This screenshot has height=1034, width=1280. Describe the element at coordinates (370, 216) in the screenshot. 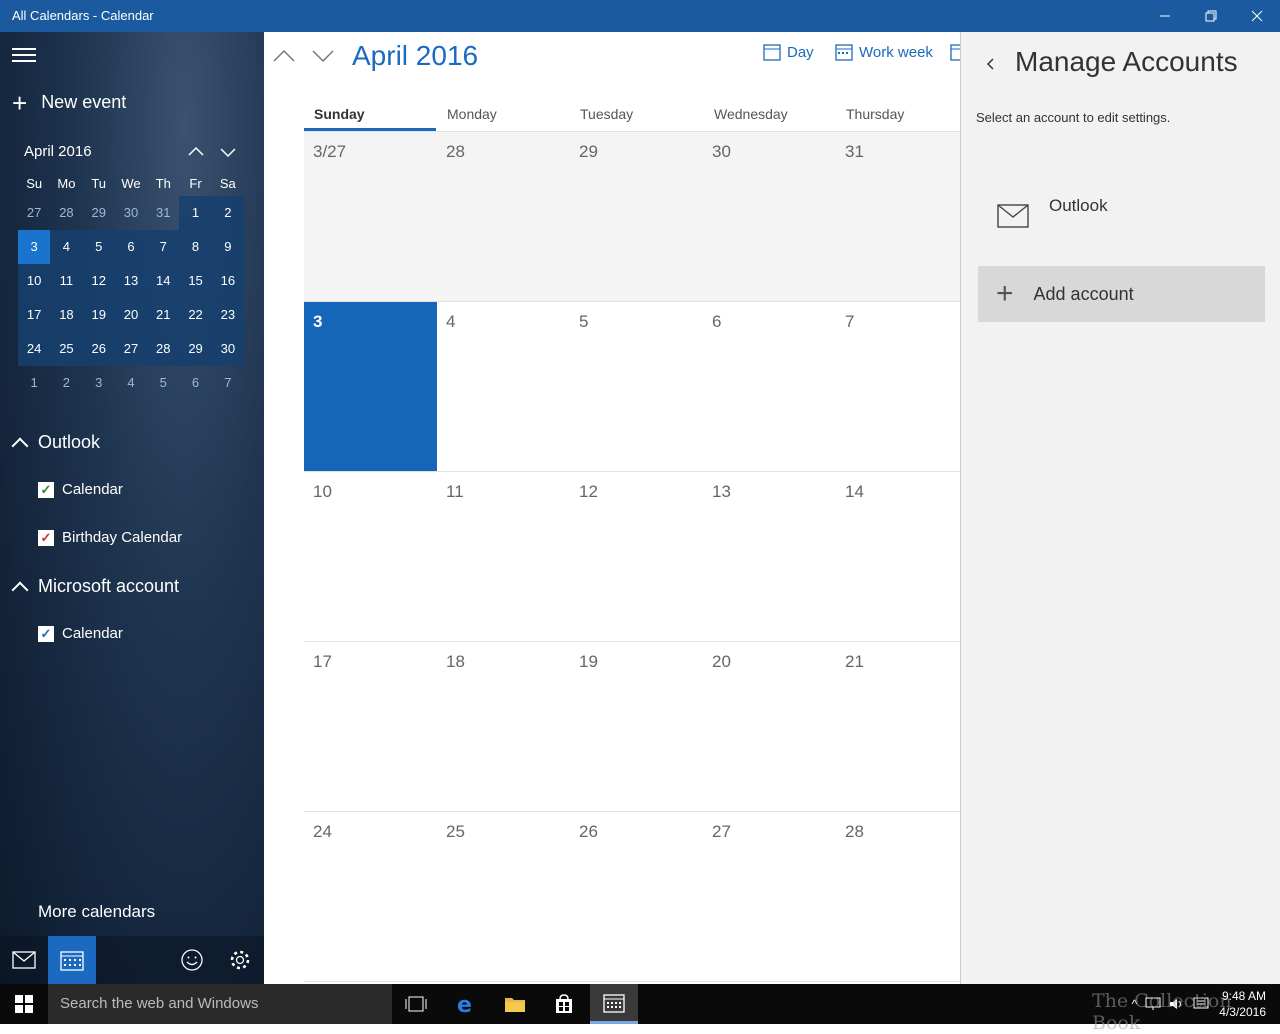

I see `calendar-day-cell: 3/27` at that location.